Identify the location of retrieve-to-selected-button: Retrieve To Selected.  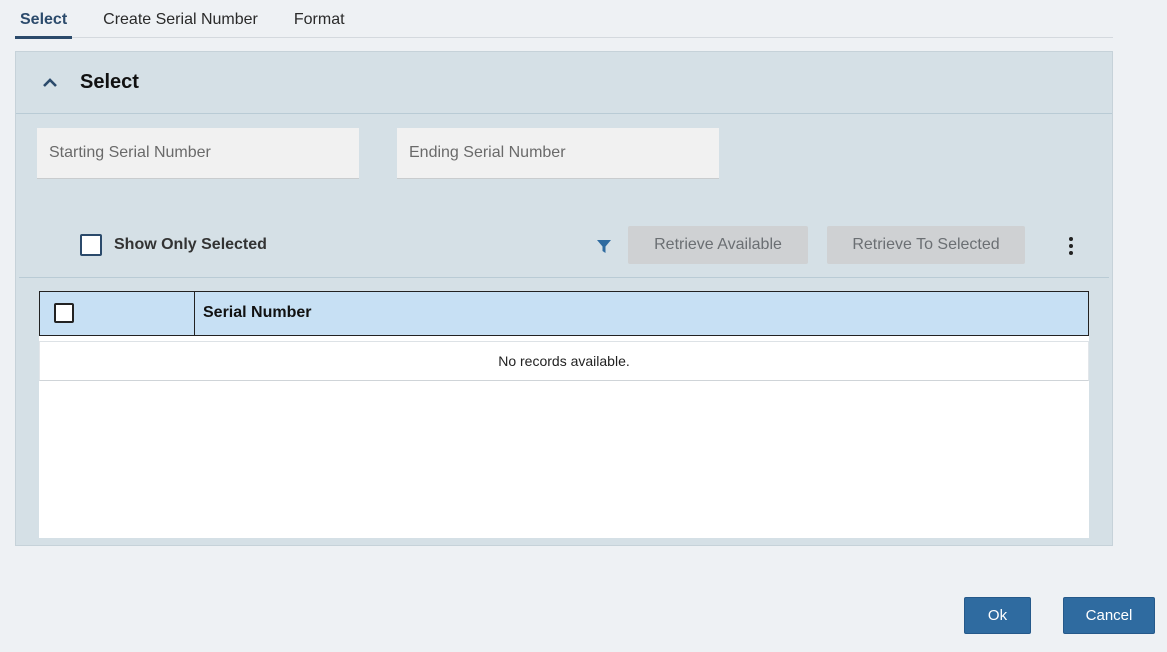
(926, 245).